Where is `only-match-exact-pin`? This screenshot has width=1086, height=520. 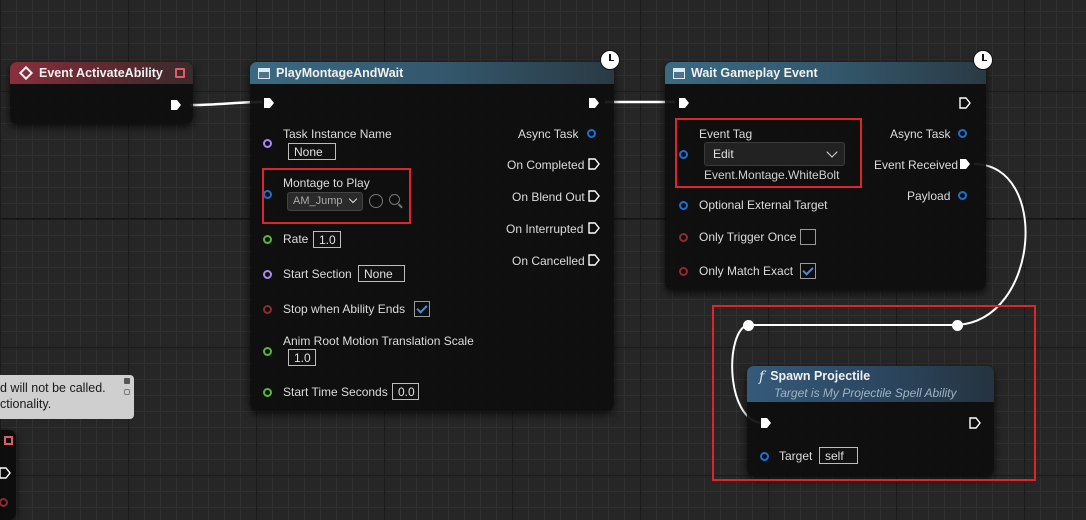 only-match-exact-pin is located at coordinates (683, 271).